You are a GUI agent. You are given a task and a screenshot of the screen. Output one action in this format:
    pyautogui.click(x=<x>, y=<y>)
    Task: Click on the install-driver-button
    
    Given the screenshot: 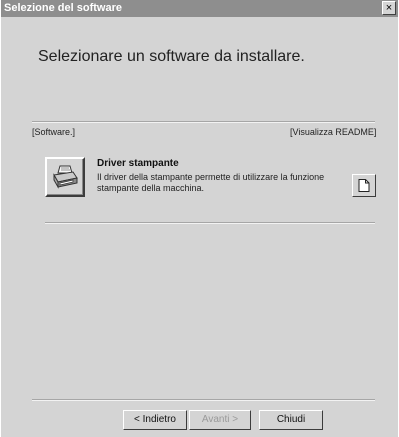 What is the action you would take?
    pyautogui.click(x=65, y=177)
    